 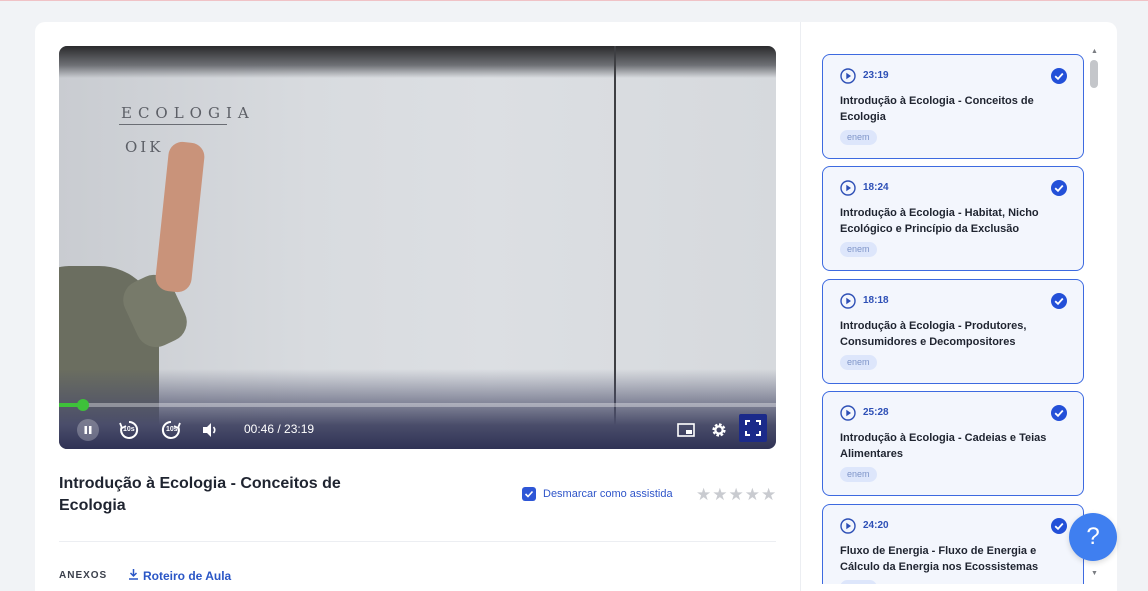 I want to click on scroll-down-arrow-icon: ▼, so click(x=1094, y=573).